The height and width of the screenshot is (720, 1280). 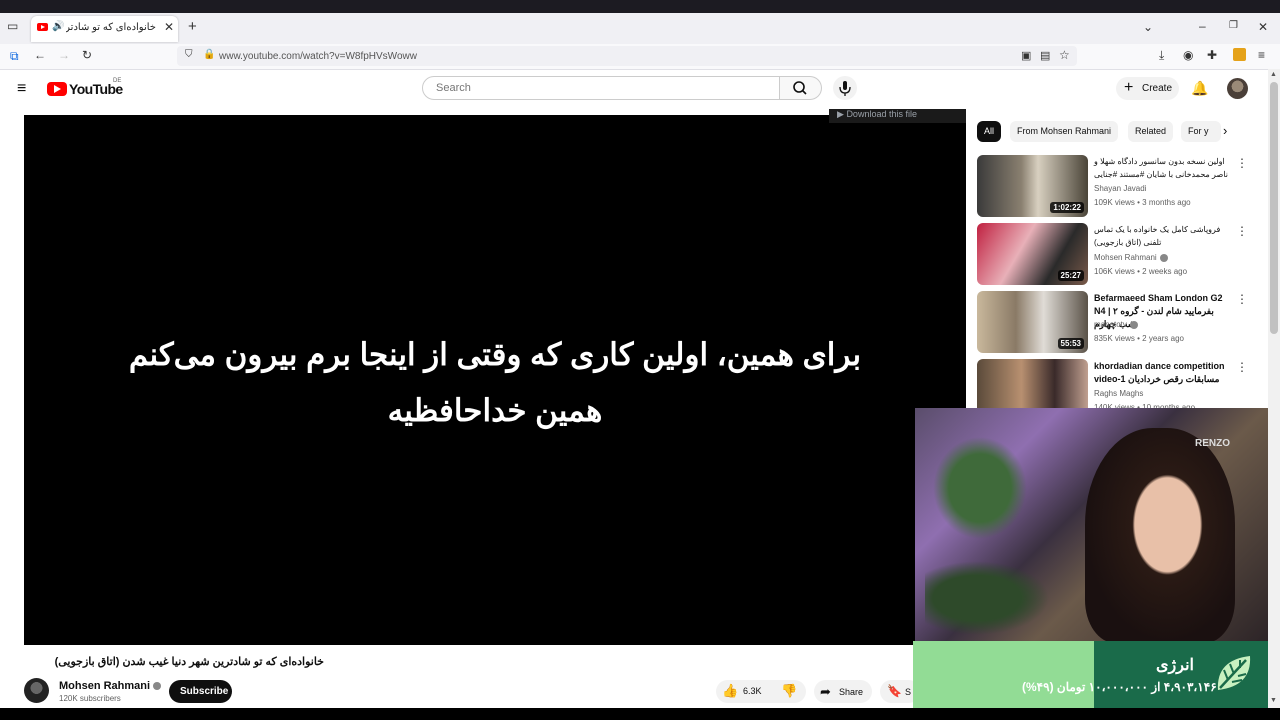 What do you see at coordinates (1067, 207) in the screenshot?
I see `rec-duration: 1:02:22` at bounding box center [1067, 207].